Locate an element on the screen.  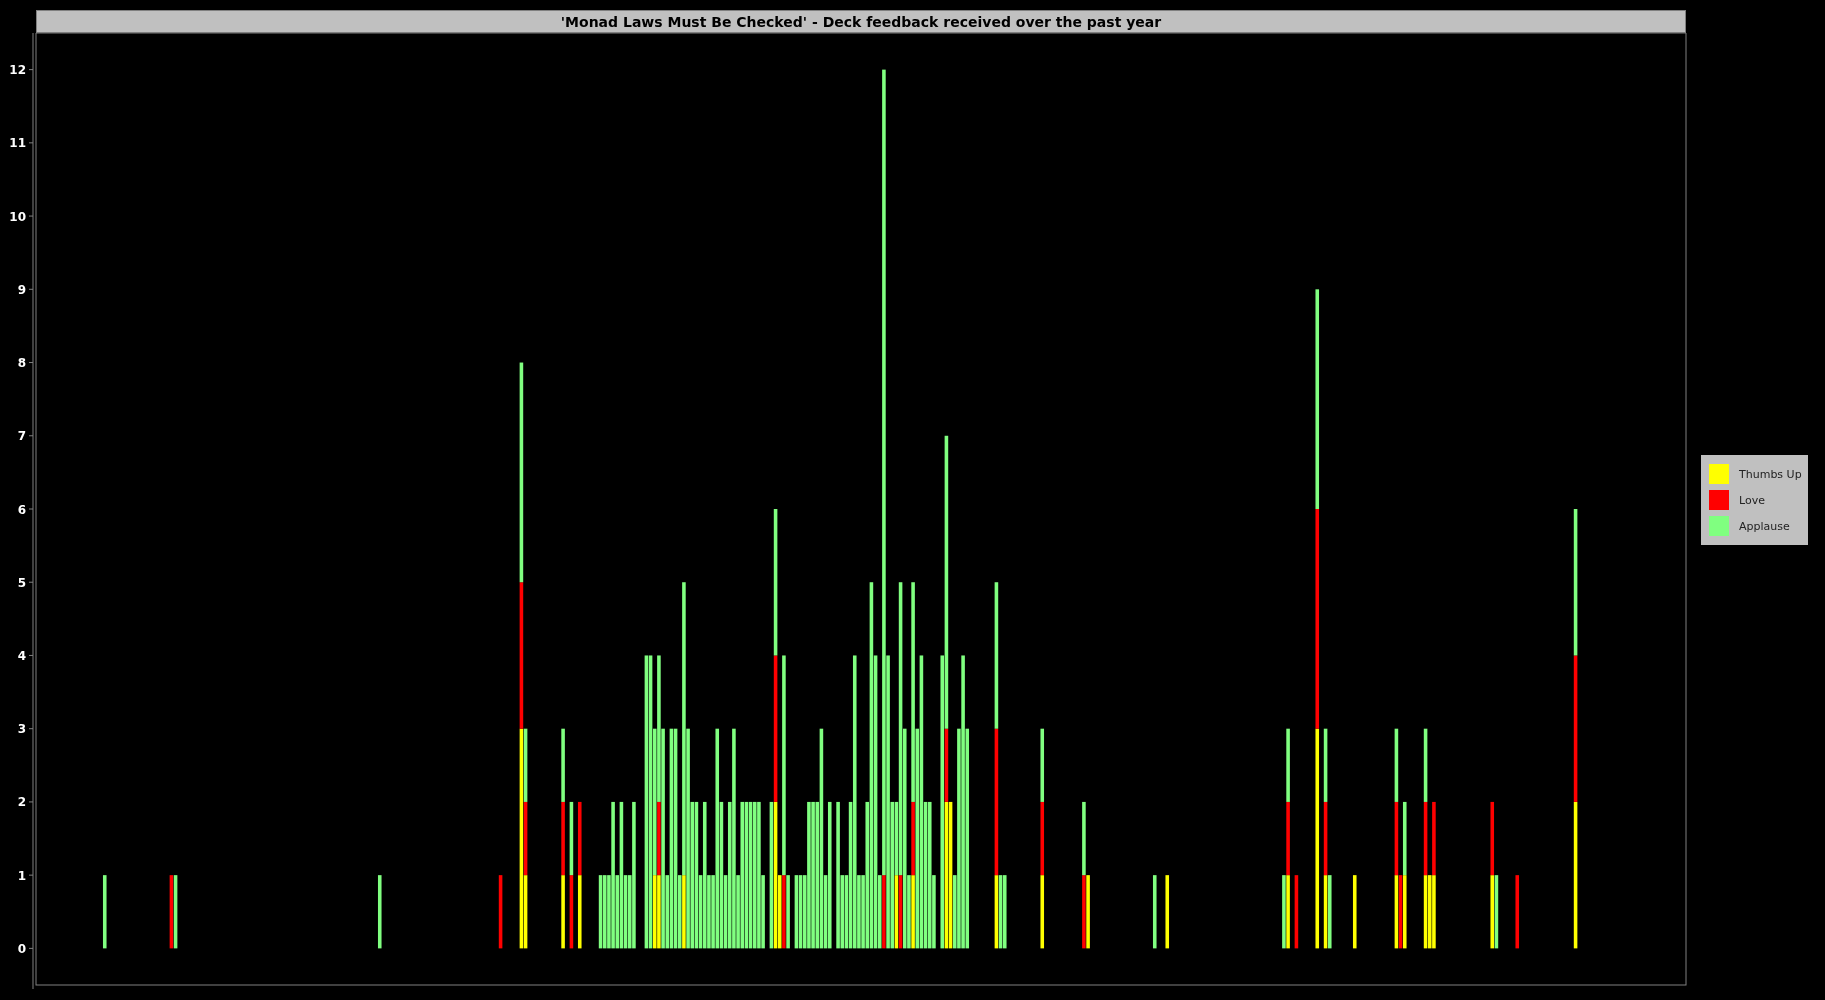
legend-label: Love is located at coordinates (1752, 500).